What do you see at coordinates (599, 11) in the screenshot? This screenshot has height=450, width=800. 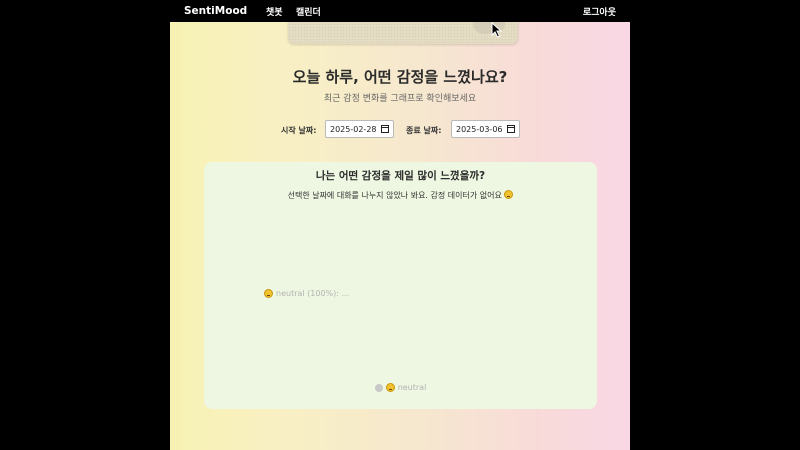 I see `logout-link: 로그아웃` at bounding box center [599, 11].